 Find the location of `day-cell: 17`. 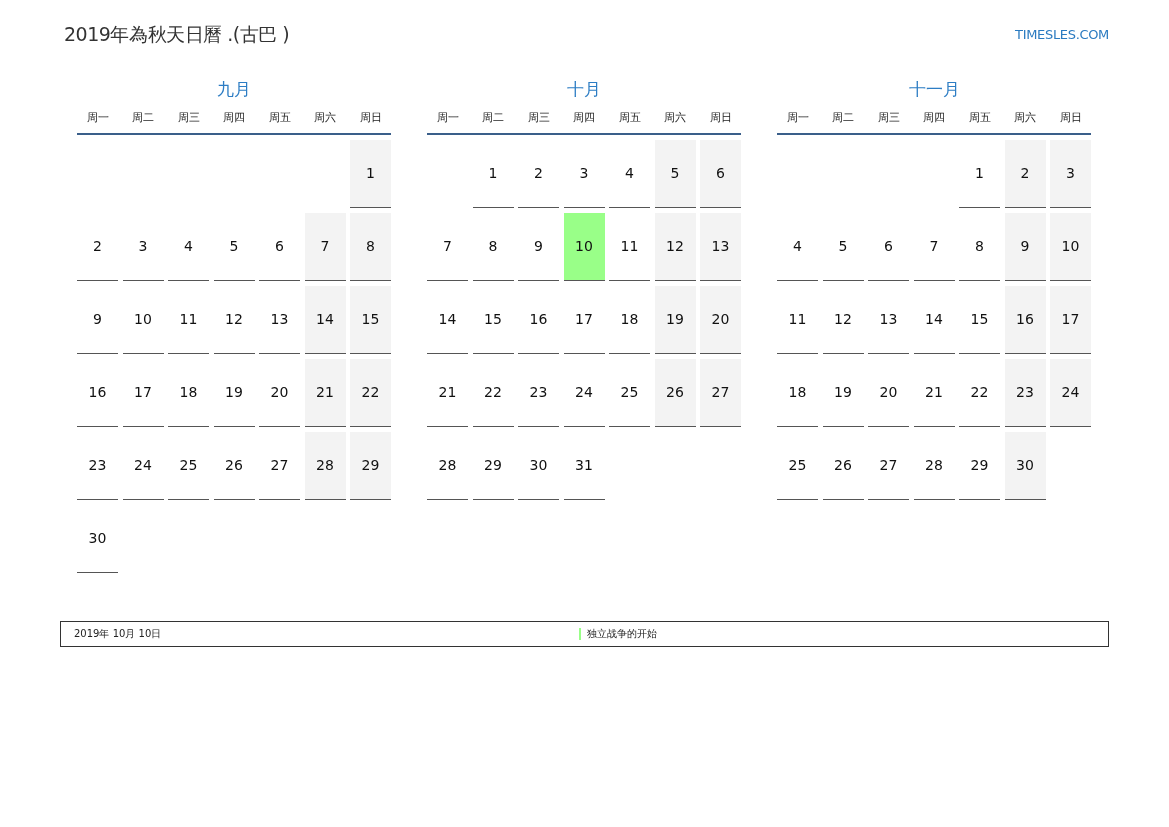

day-cell: 17 is located at coordinates (1070, 319).